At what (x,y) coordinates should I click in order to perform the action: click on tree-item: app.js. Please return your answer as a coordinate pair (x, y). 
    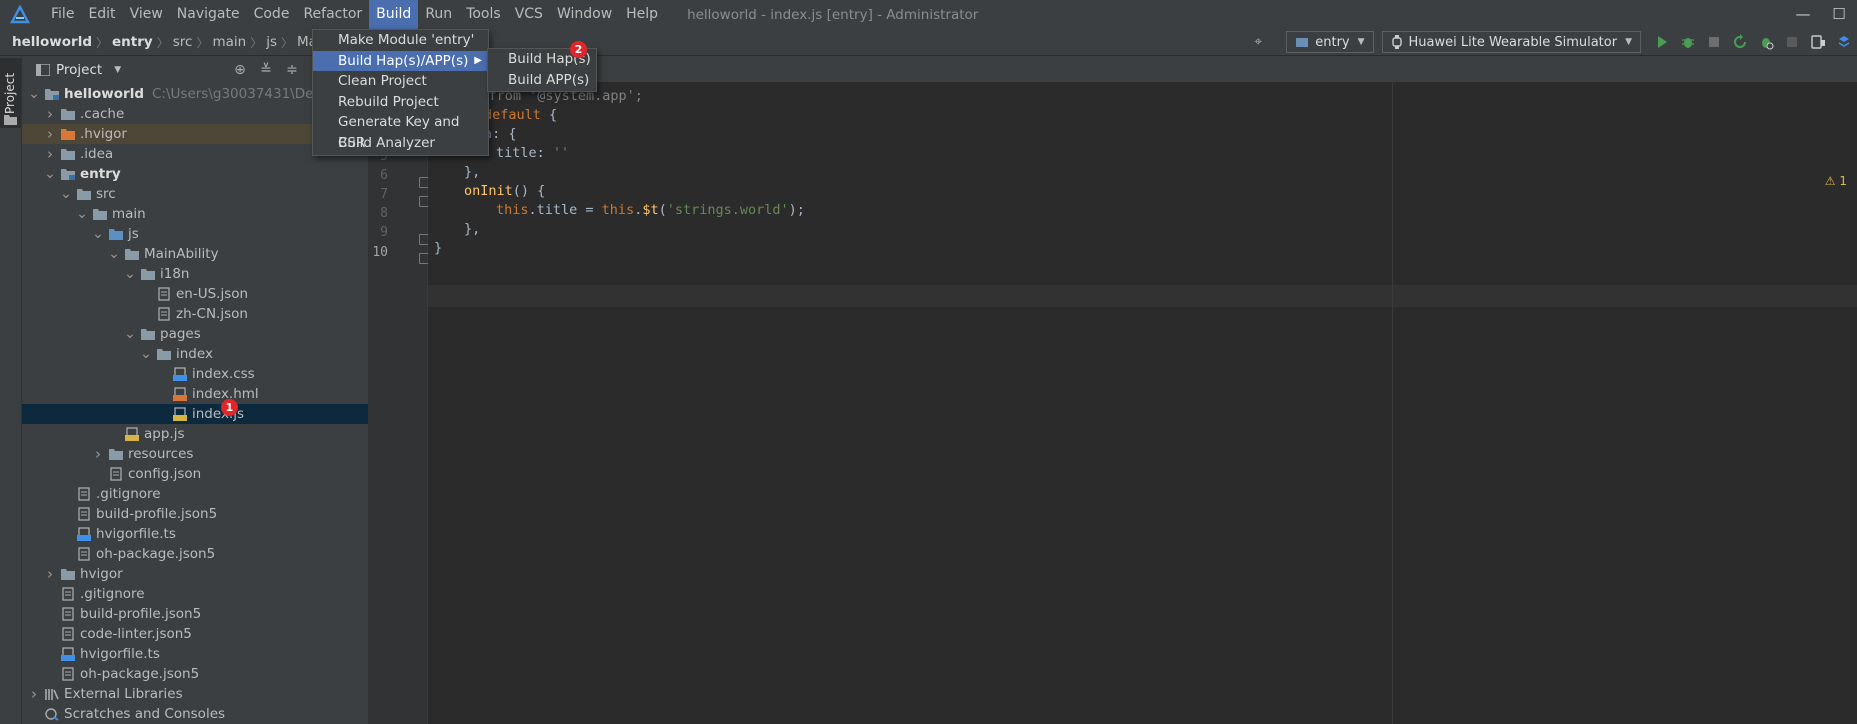
    Looking at the image, I should click on (195, 434).